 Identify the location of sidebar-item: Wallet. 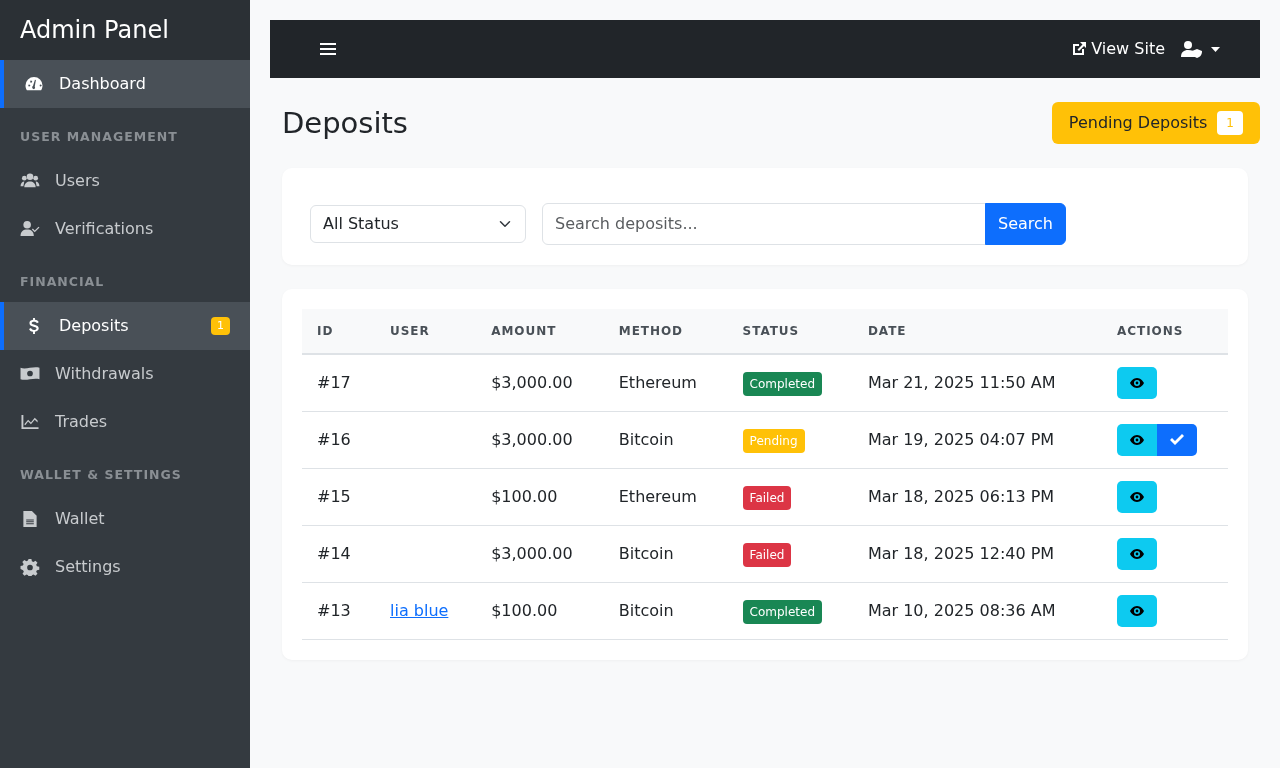
(125, 518).